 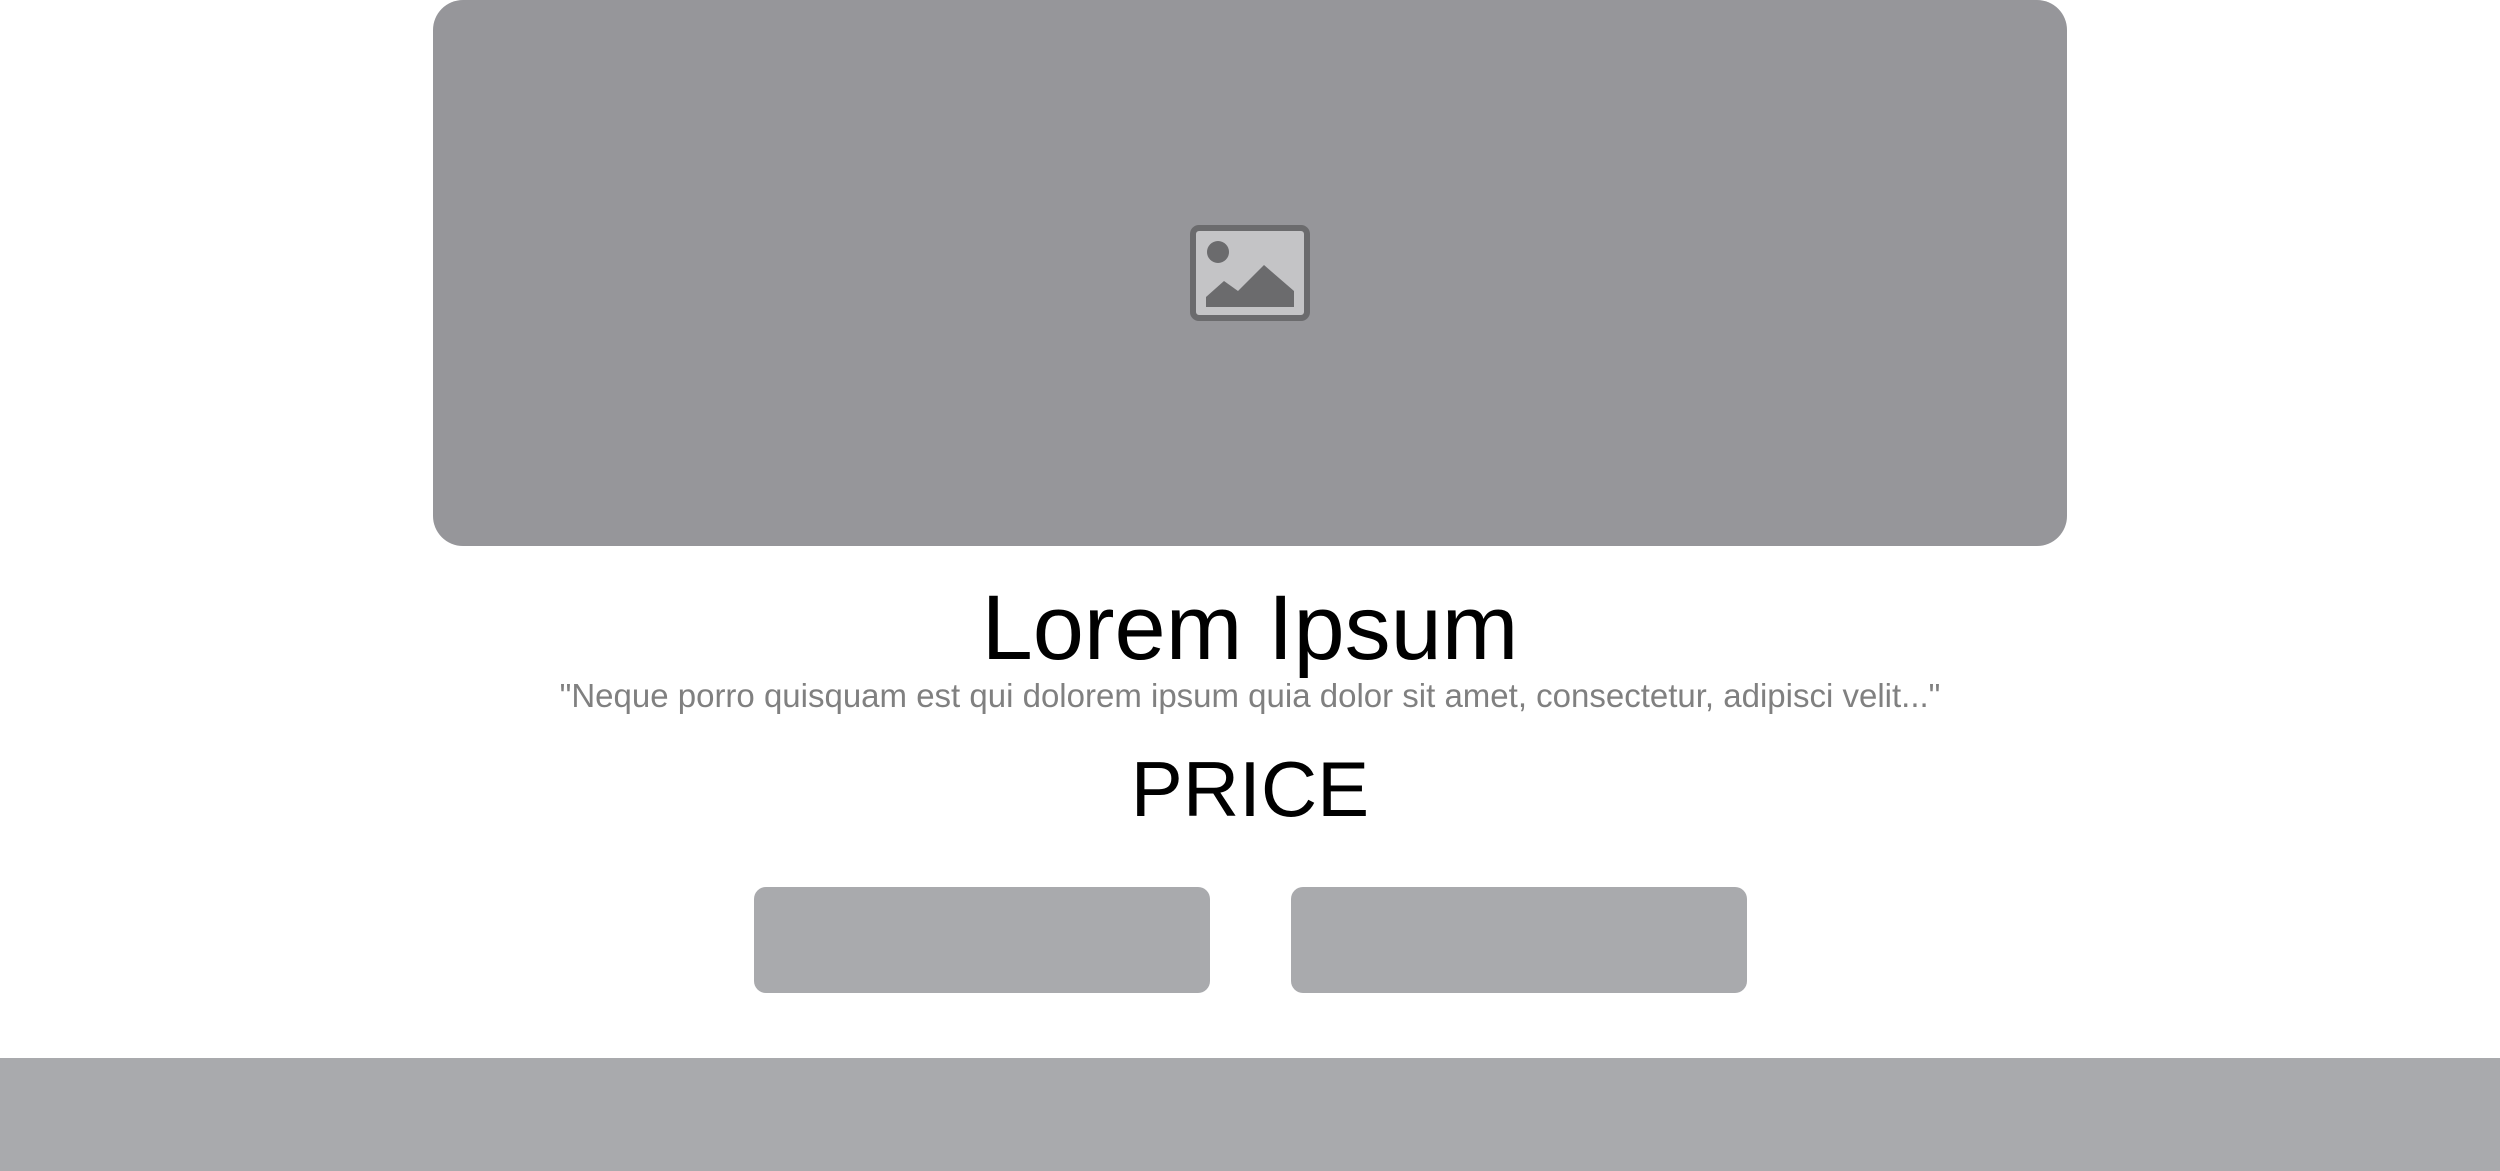 I want to click on secondary-action-button, so click(x=1519, y=940).